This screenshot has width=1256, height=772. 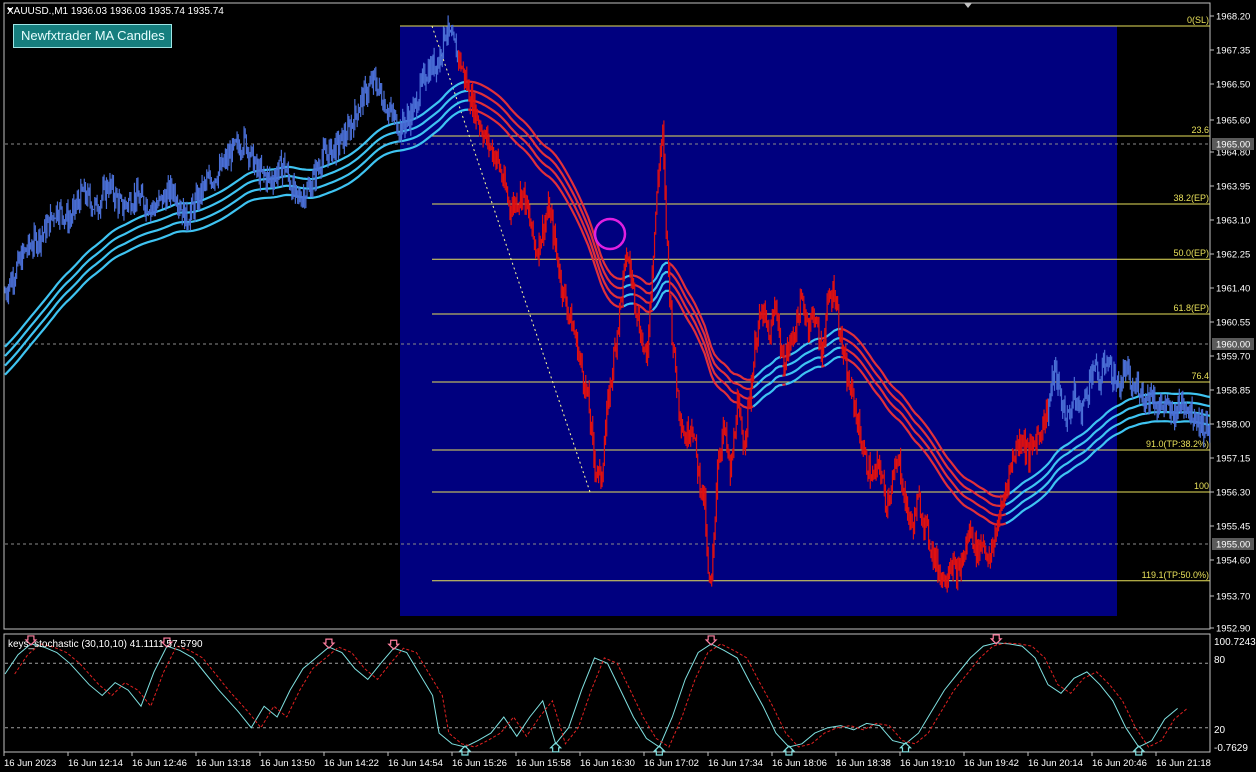 What do you see at coordinates (479, 763) in the screenshot?
I see `time-tick-label: 16 Jun 15:26` at bounding box center [479, 763].